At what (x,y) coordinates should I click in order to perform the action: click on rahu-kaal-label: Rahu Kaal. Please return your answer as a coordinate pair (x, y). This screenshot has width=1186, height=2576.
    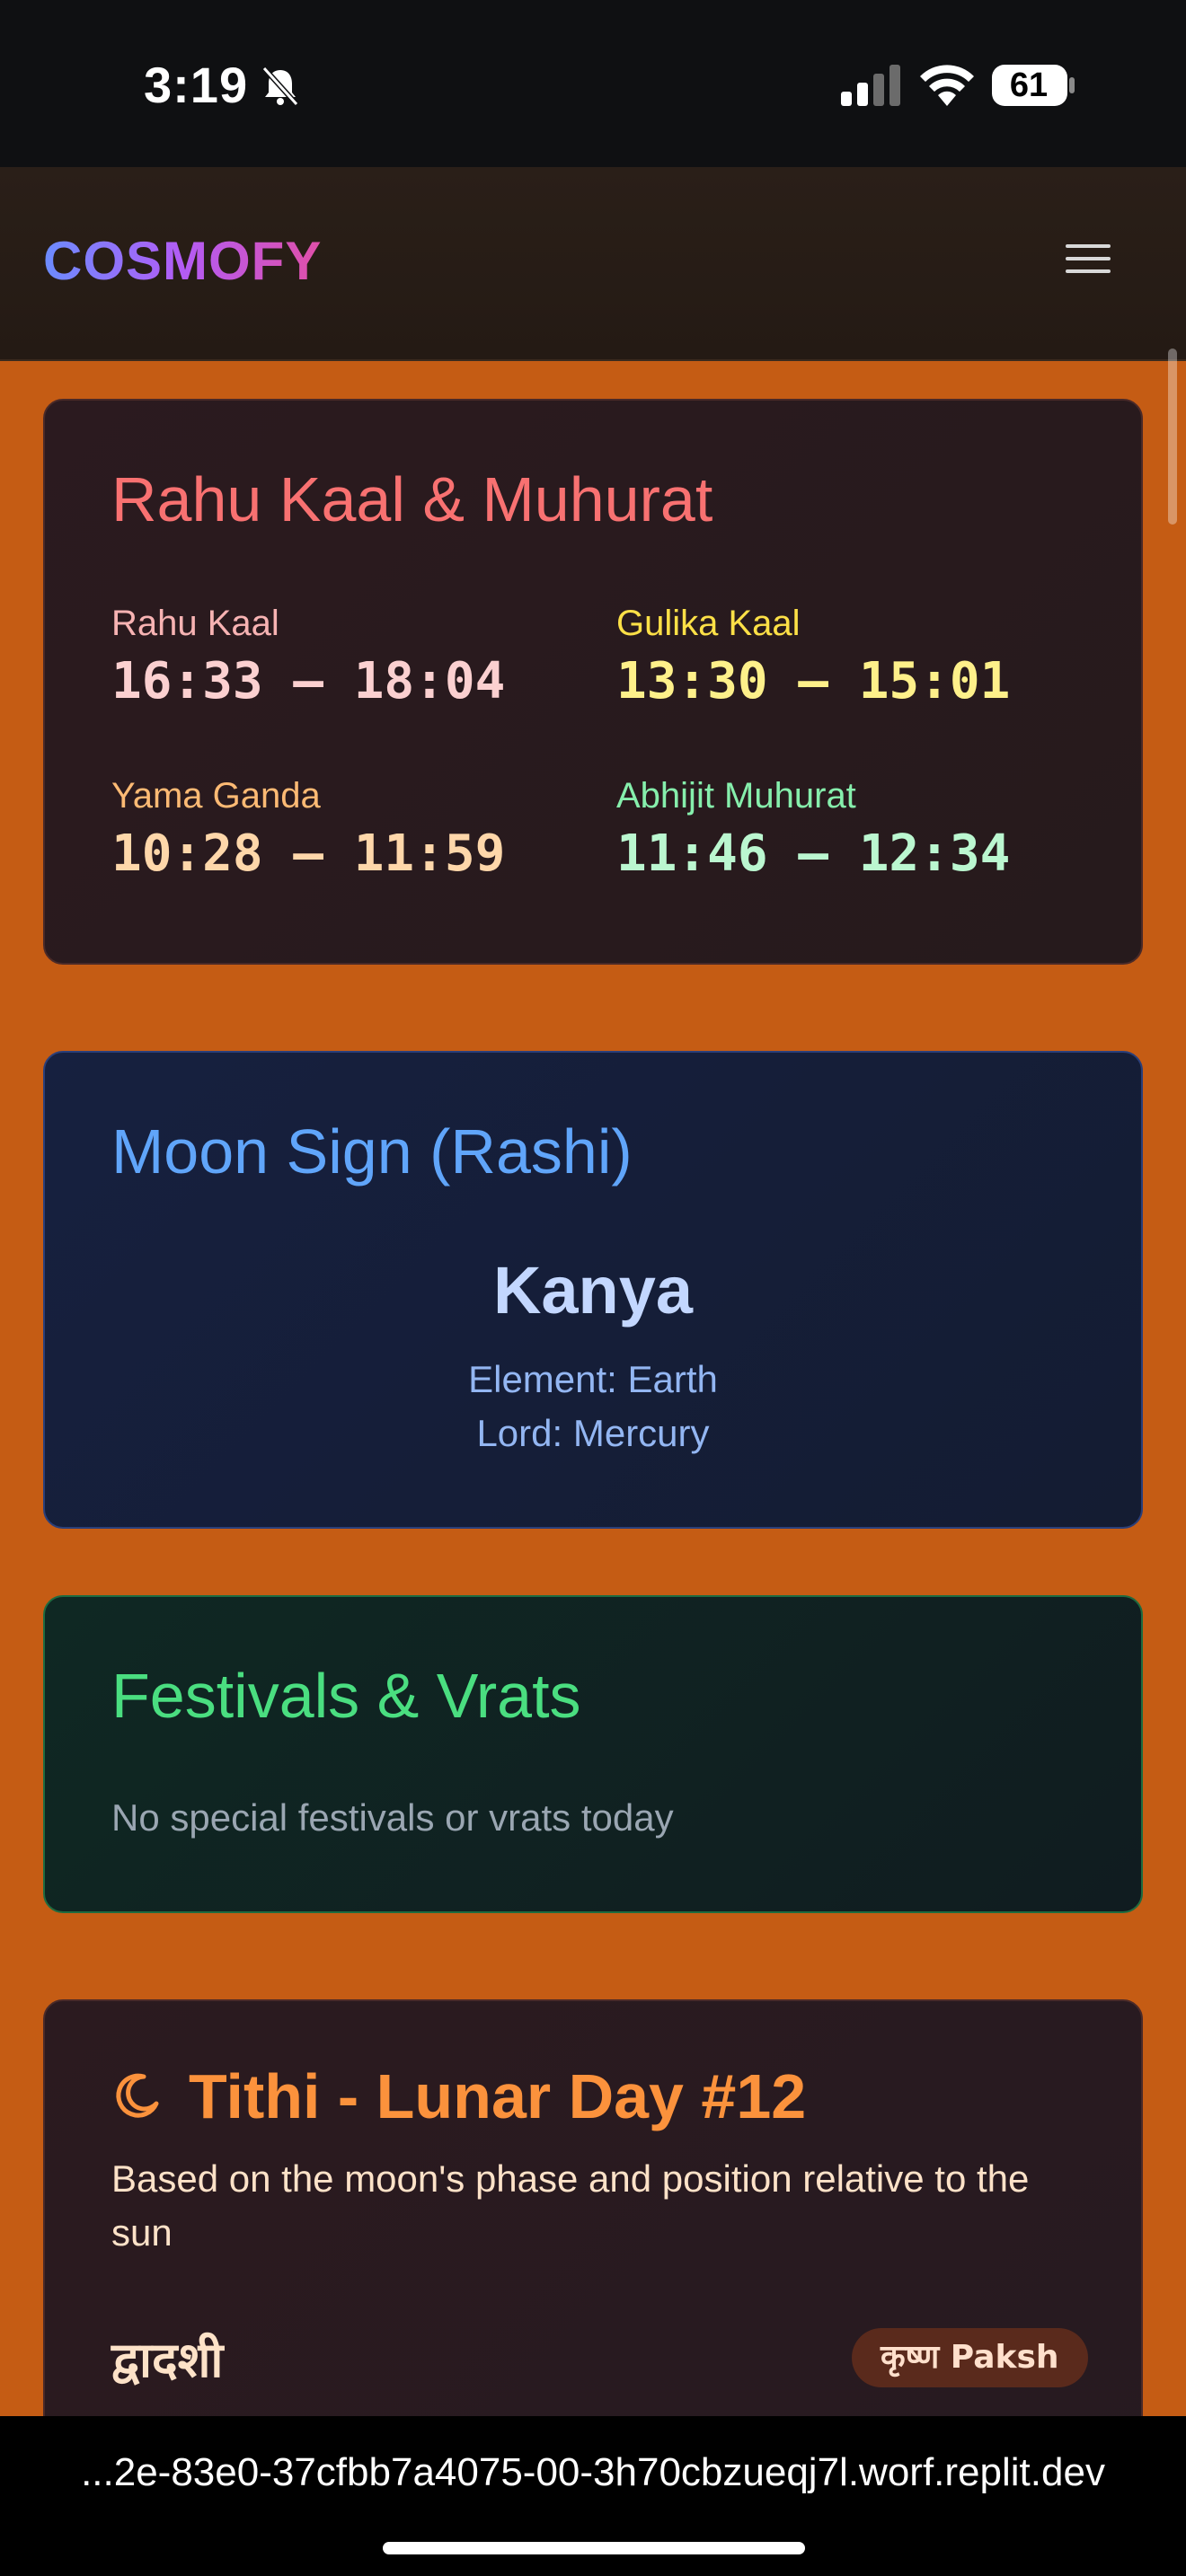
    Looking at the image, I should click on (195, 623).